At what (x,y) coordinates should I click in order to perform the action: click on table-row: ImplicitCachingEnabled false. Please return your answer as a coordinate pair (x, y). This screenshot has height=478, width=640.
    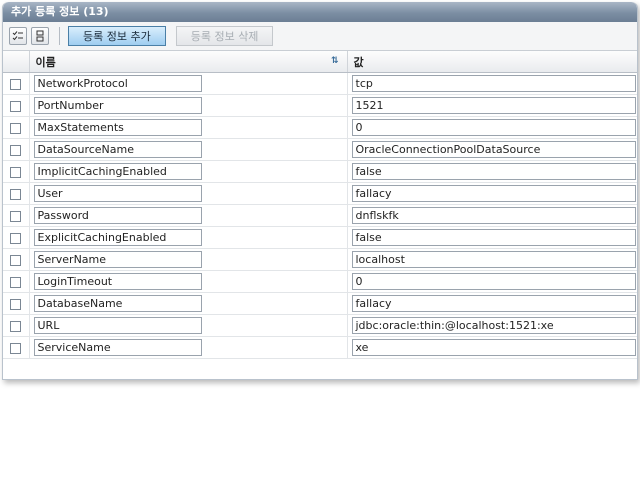
    Looking at the image, I should click on (320, 171).